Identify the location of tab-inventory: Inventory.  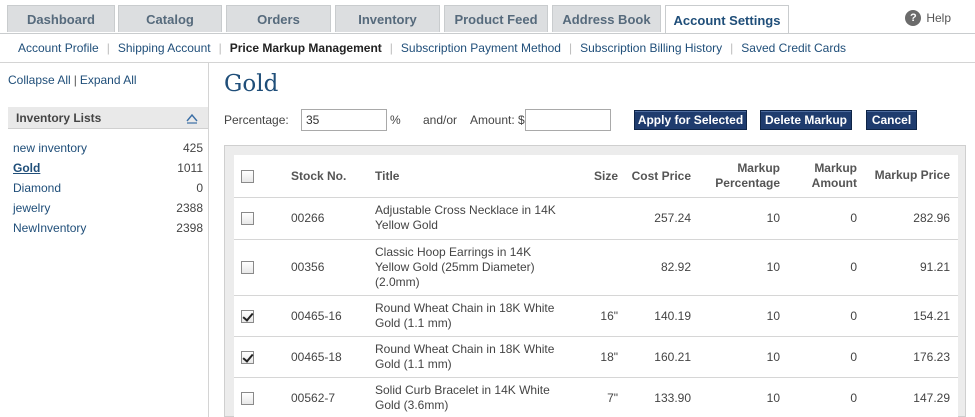
(387, 18).